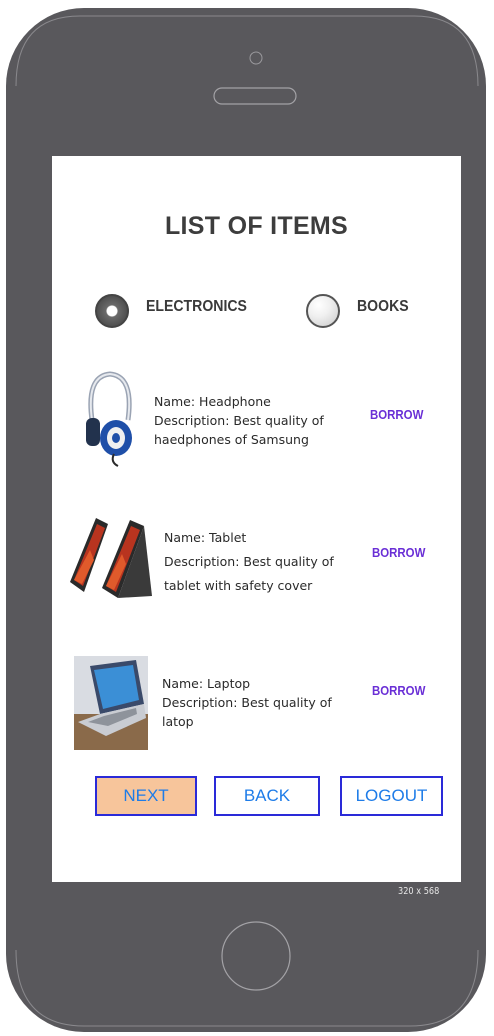  What do you see at coordinates (178, 721) in the screenshot?
I see `item-description-line: latop` at bounding box center [178, 721].